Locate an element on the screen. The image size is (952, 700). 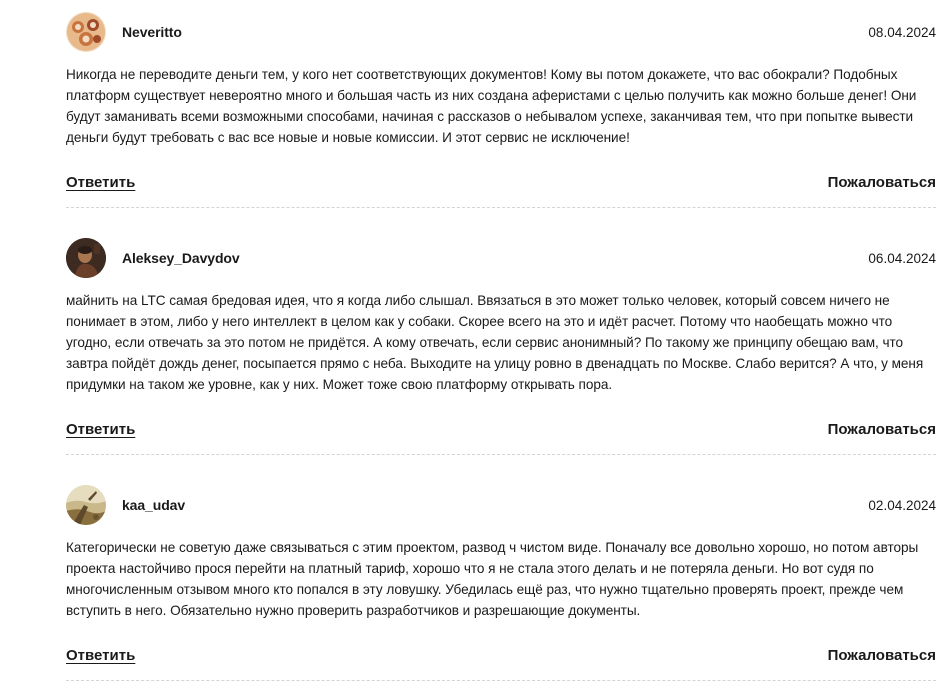
comment-header: Aleksey_Davydov 06.04.2024 is located at coordinates (501, 258).